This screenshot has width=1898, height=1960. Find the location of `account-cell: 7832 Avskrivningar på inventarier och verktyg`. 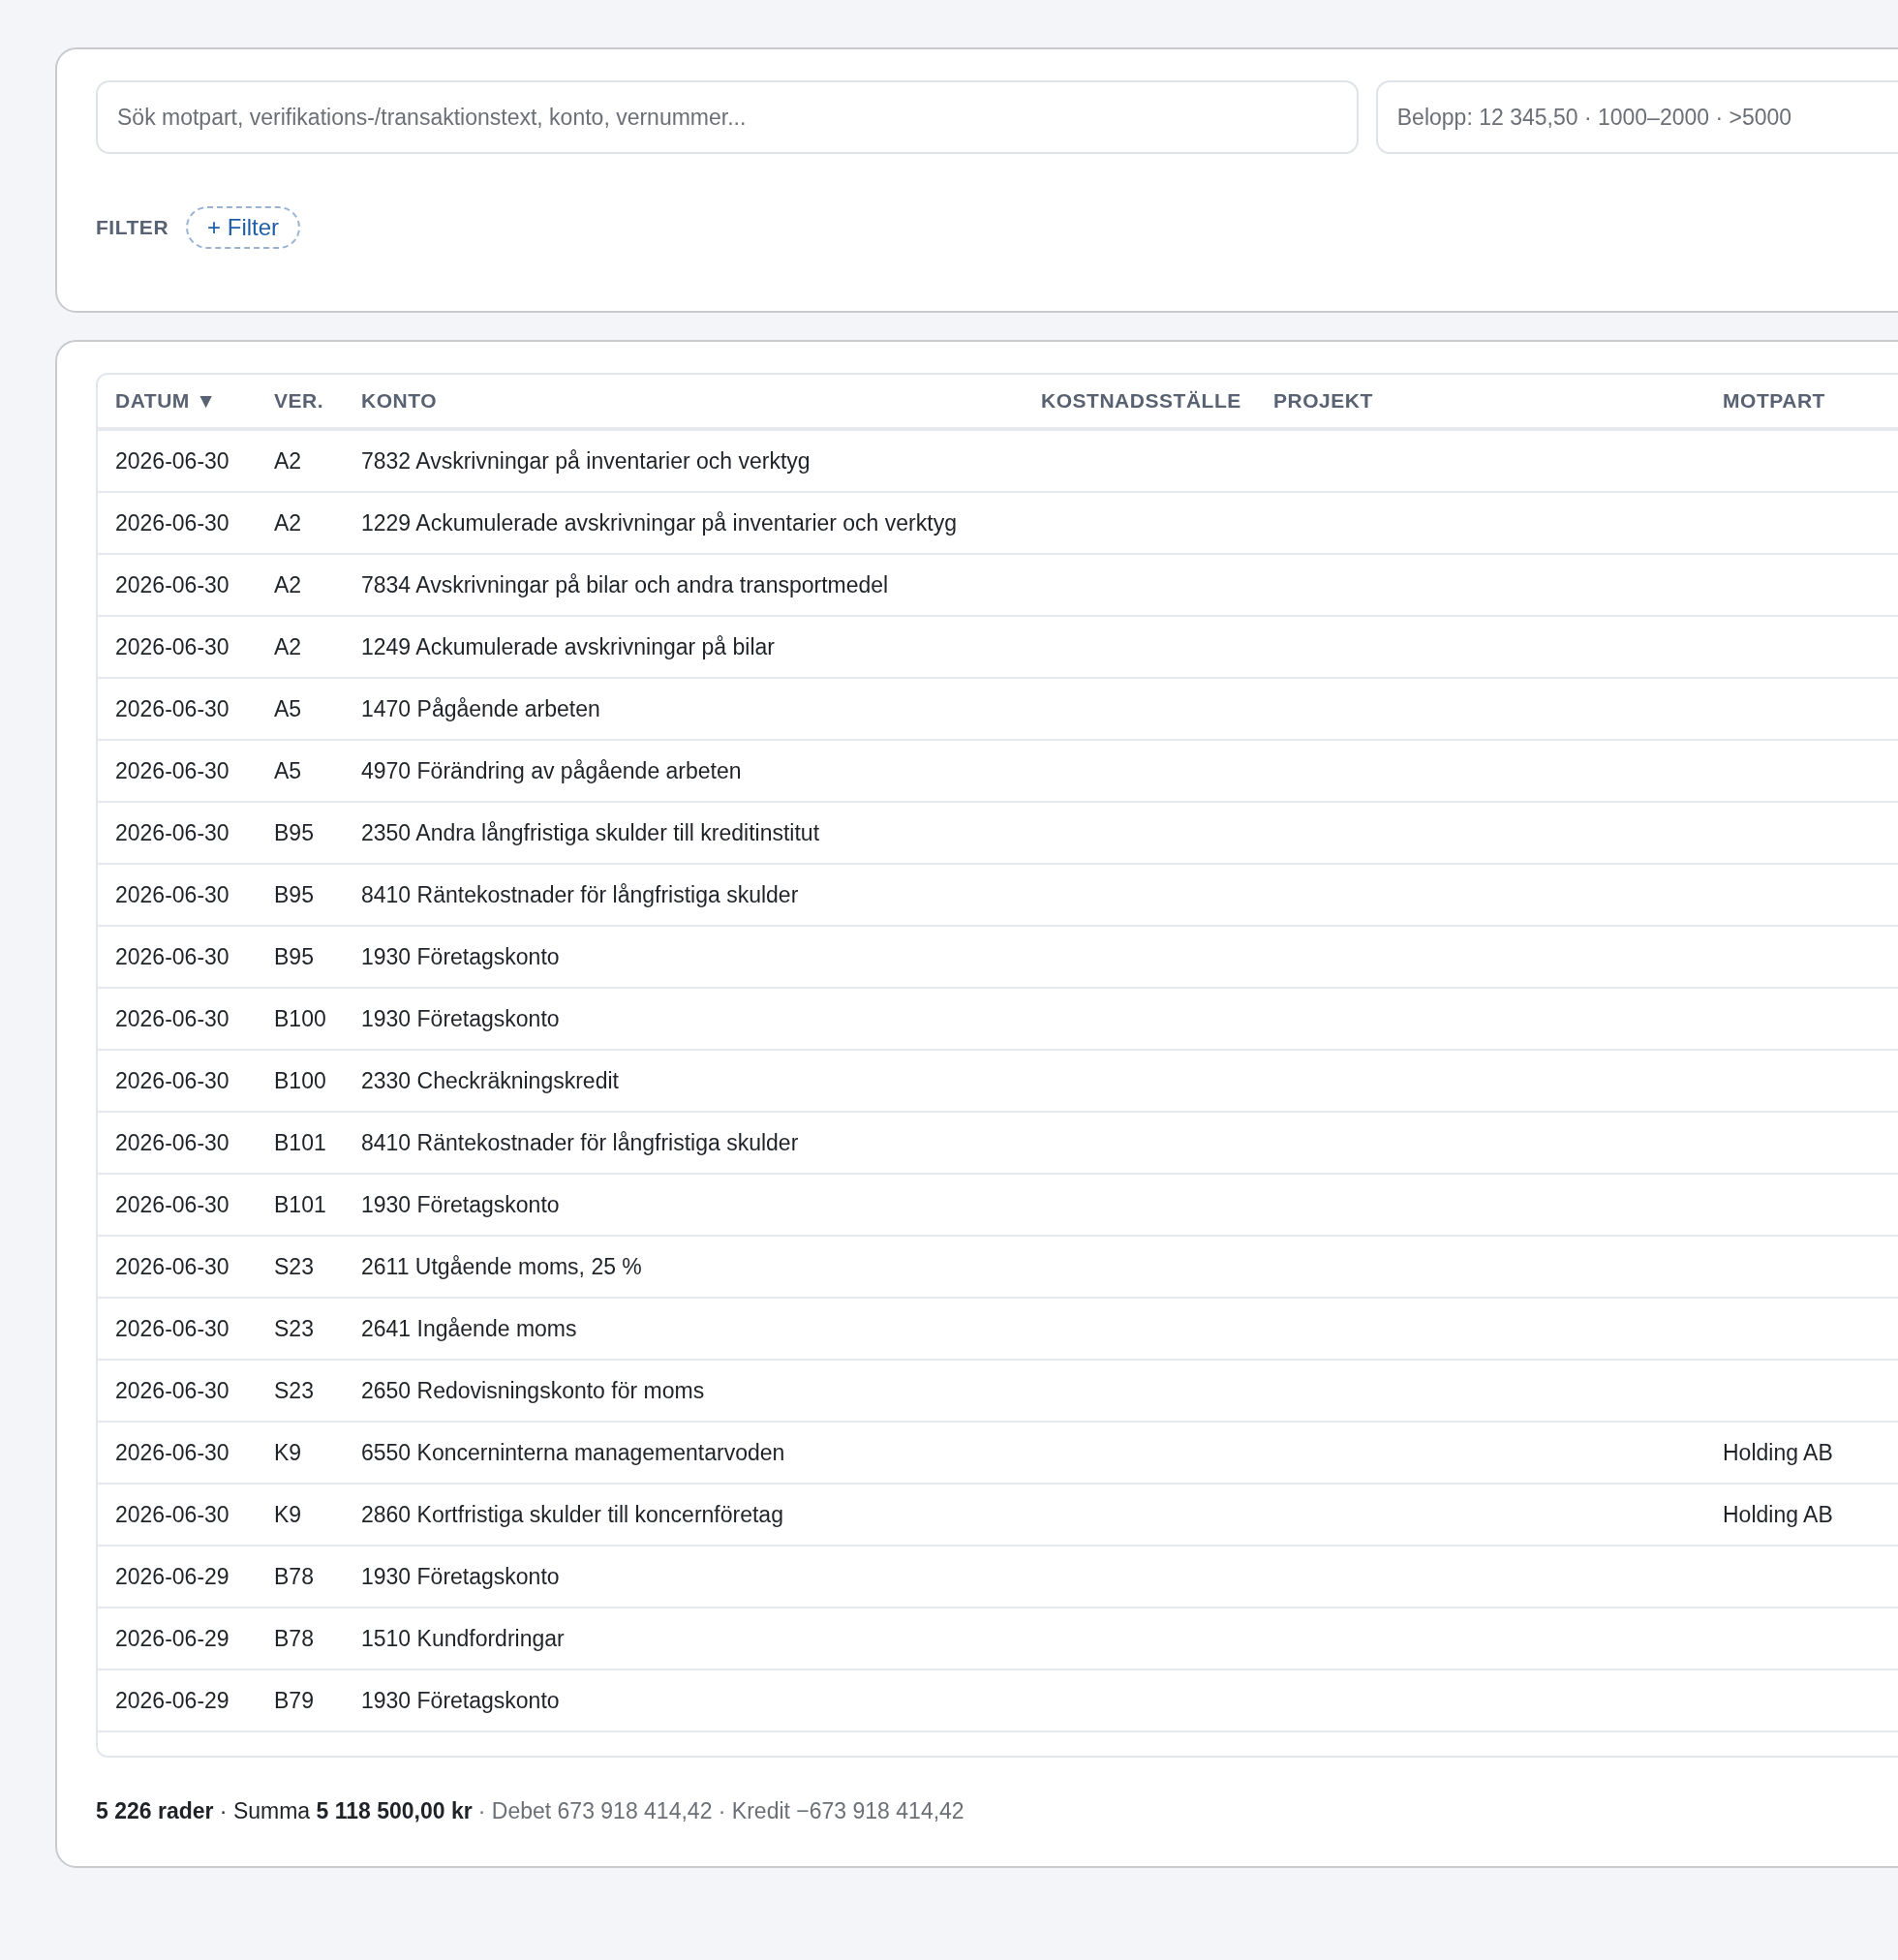

account-cell: 7832 Avskrivningar på inventarier och verktyg is located at coordinates (586, 460).